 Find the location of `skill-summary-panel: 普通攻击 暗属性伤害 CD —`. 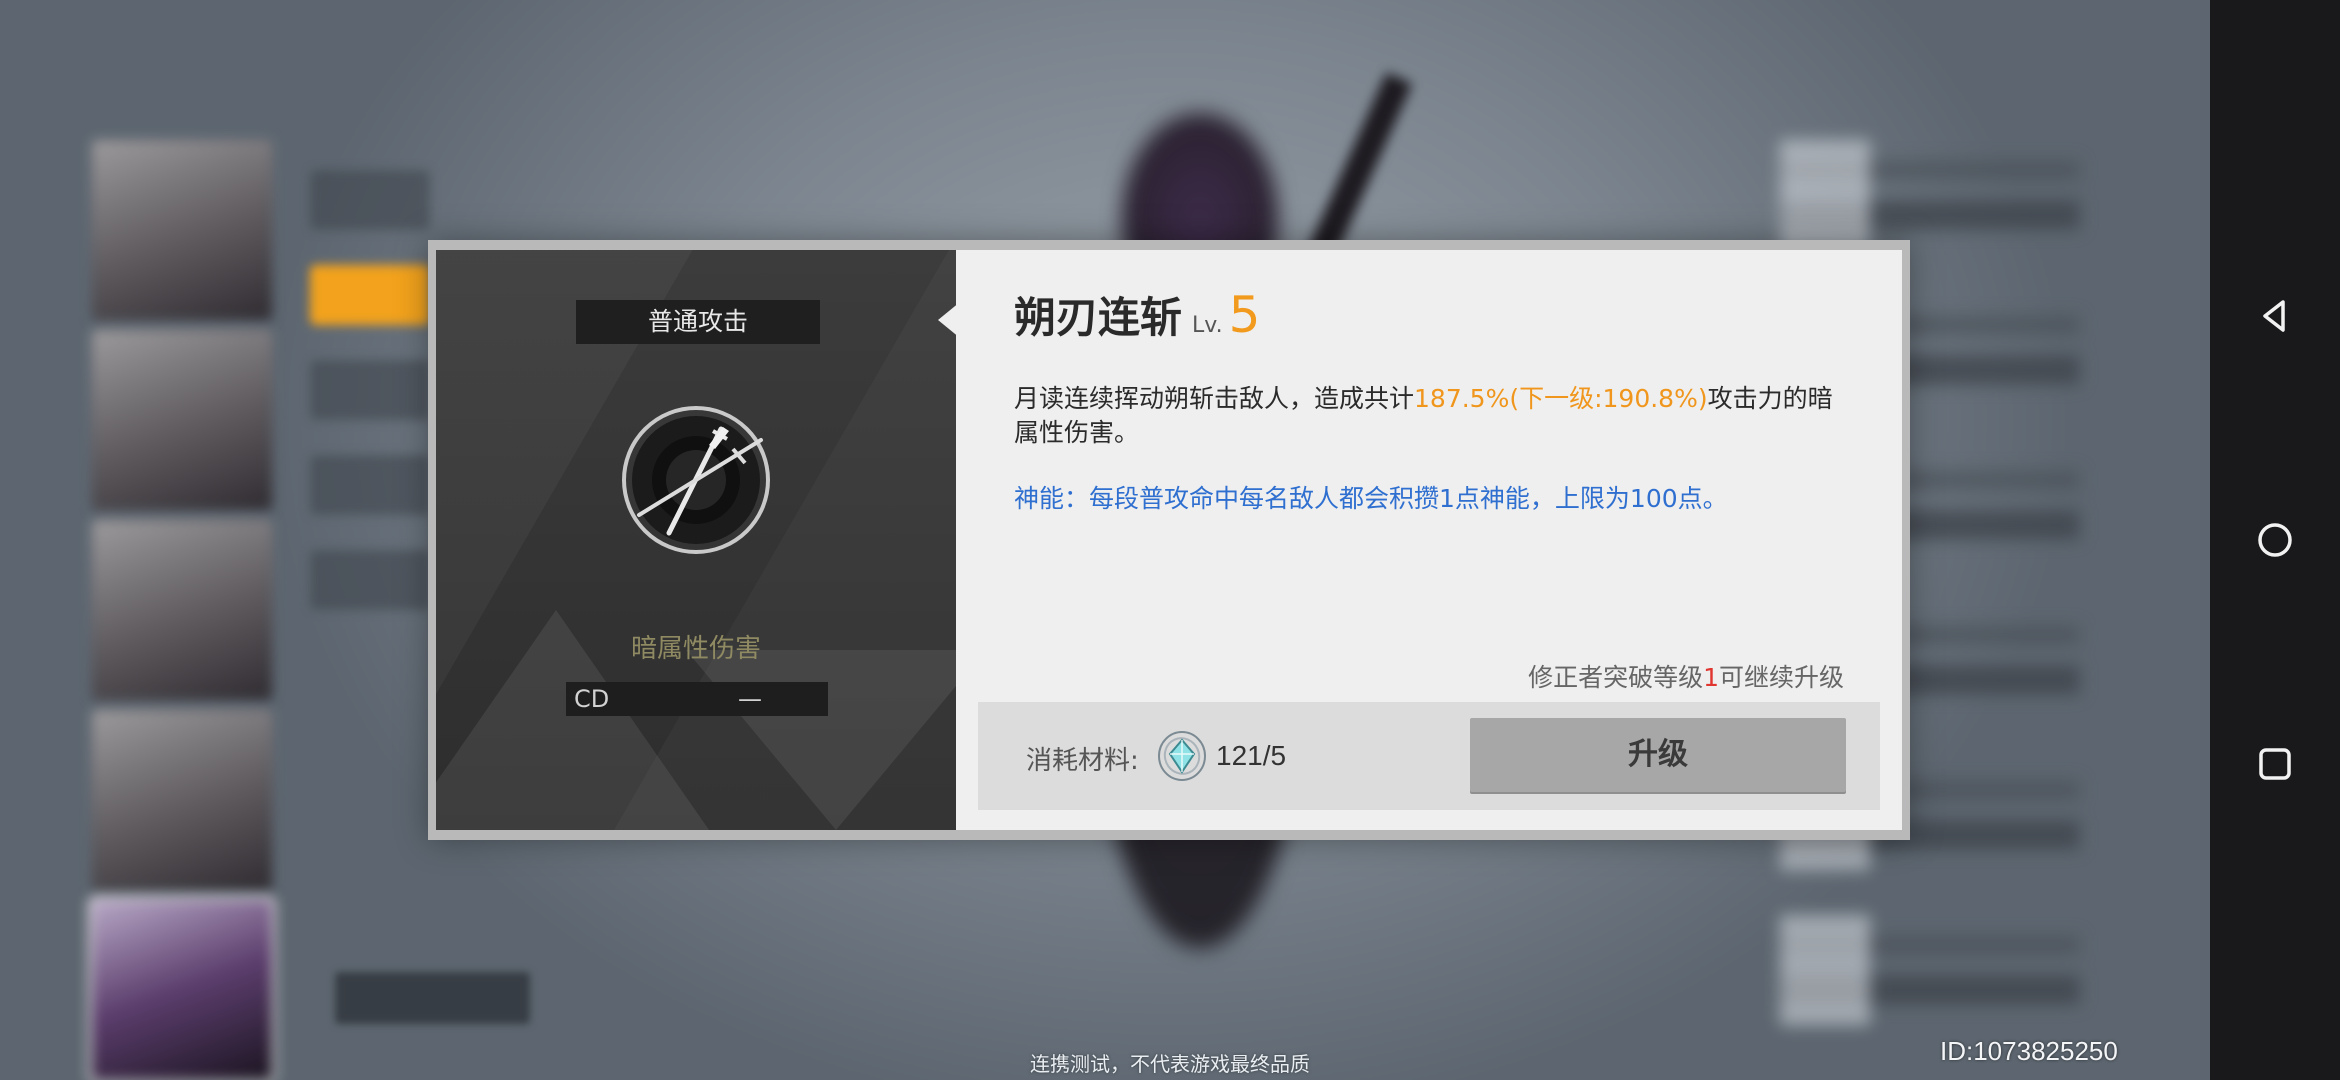

skill-summary-panel: 普通攻击 暗属性伤害 CD — is located at coordinates (696, 540).